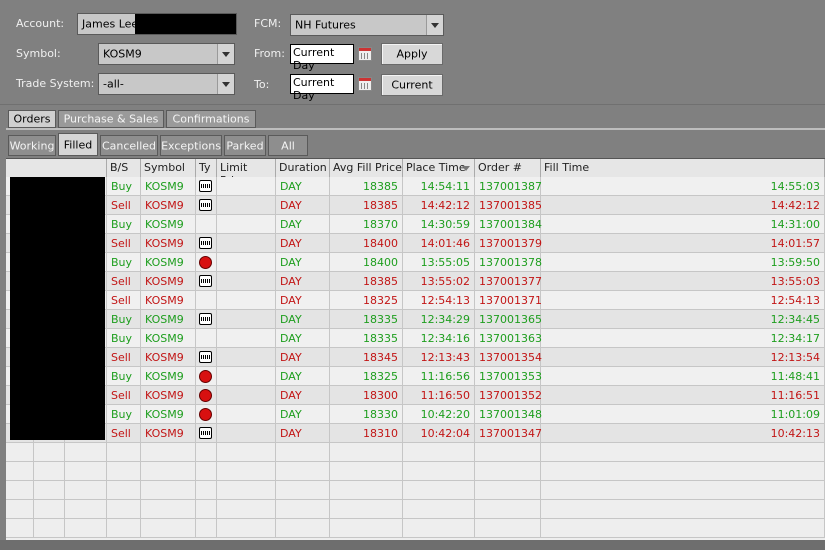 This screenshot has width=825, height=550. I want to click on subtab-label: Cancelled, so click(129, 145).